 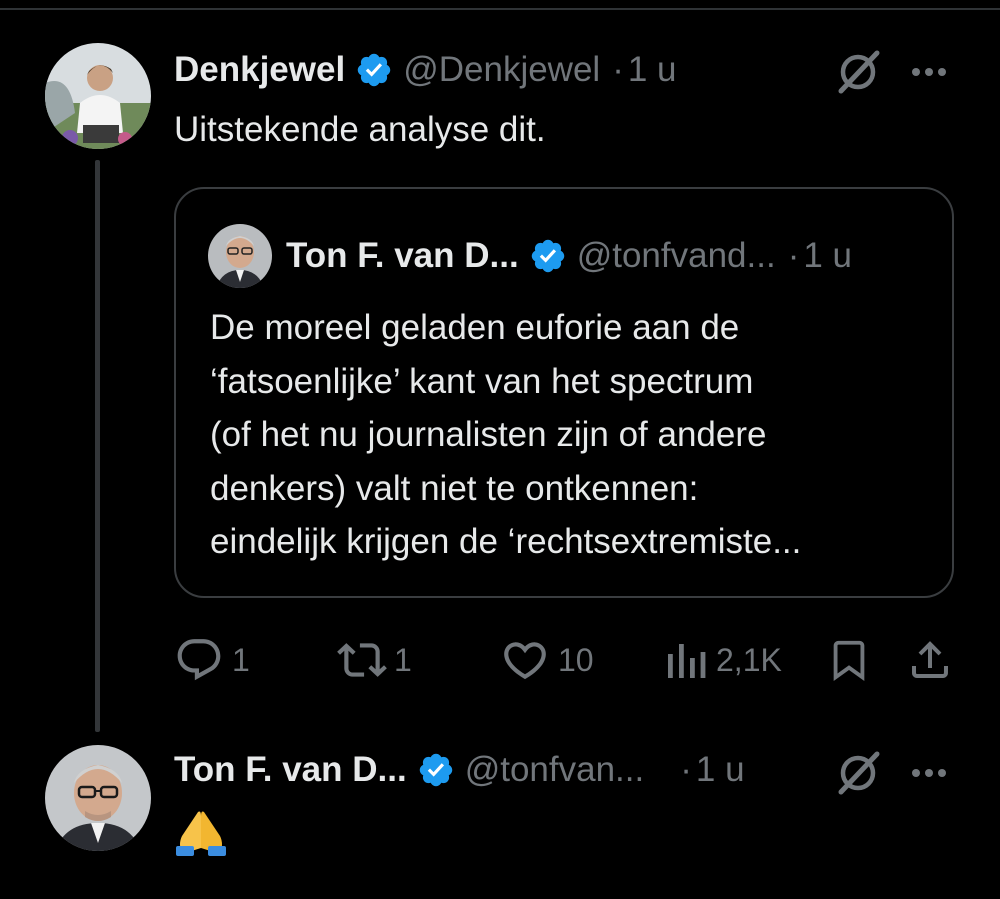 I want to click on tweet-header: Ton F. van D... @tonfvan... · 1 u, so click(x=459, y=770).